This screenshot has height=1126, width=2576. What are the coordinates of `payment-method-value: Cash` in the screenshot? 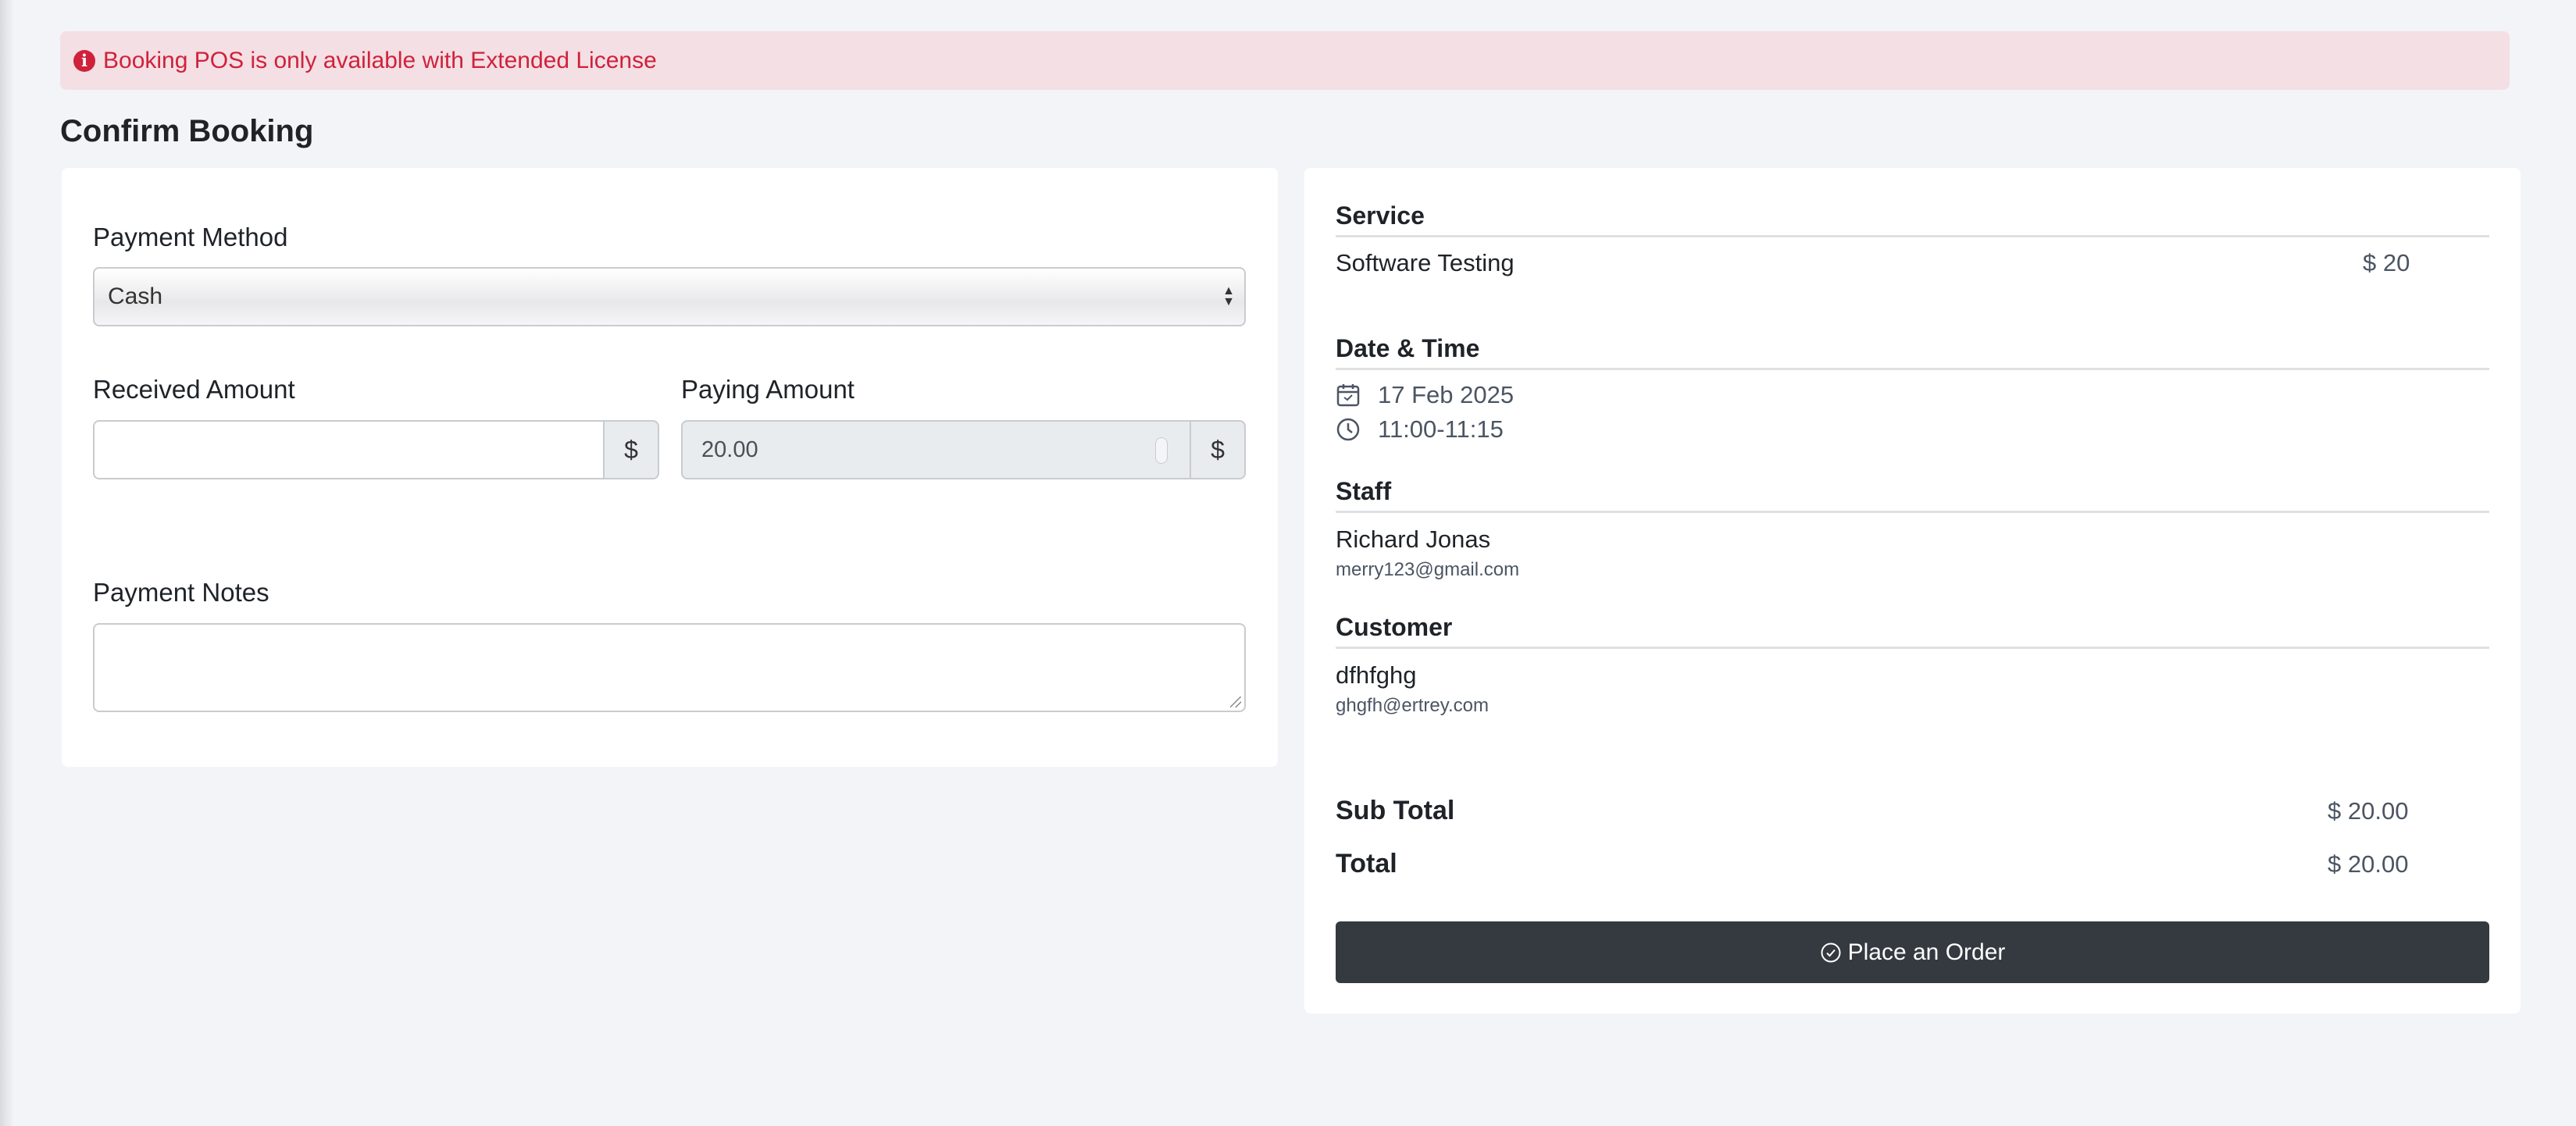 It's located at (135, 296).